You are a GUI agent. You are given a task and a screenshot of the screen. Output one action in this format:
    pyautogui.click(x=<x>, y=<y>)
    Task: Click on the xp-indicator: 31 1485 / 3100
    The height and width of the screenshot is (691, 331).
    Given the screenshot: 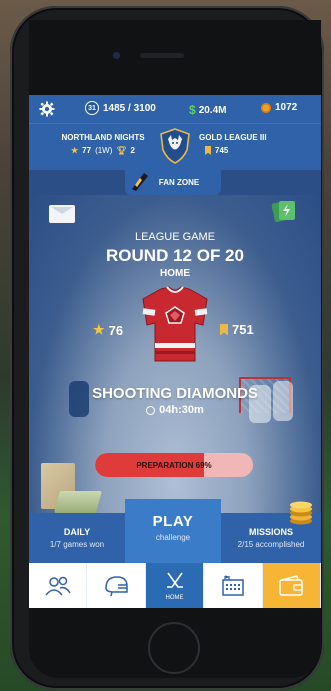 What is the action you would take?
    pyautogui.click(x=120, y=108)
    